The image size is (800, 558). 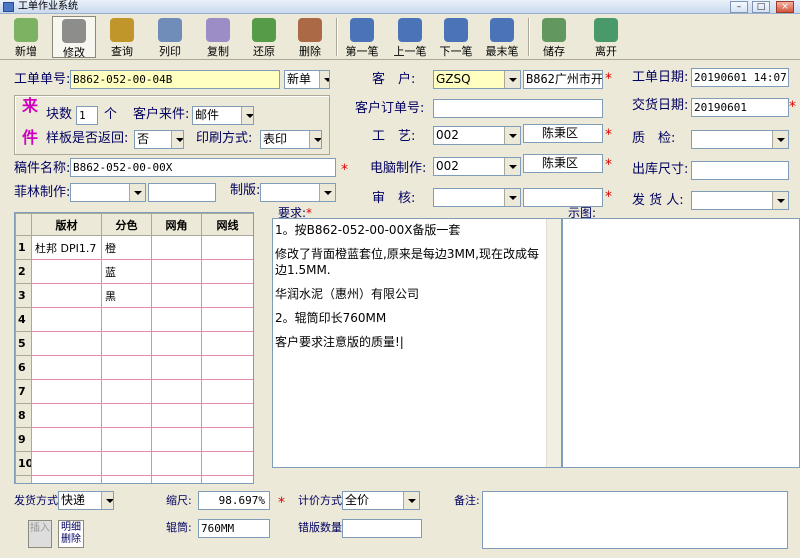 I want to click on maximize-button: □, so click(x=761, y=7).